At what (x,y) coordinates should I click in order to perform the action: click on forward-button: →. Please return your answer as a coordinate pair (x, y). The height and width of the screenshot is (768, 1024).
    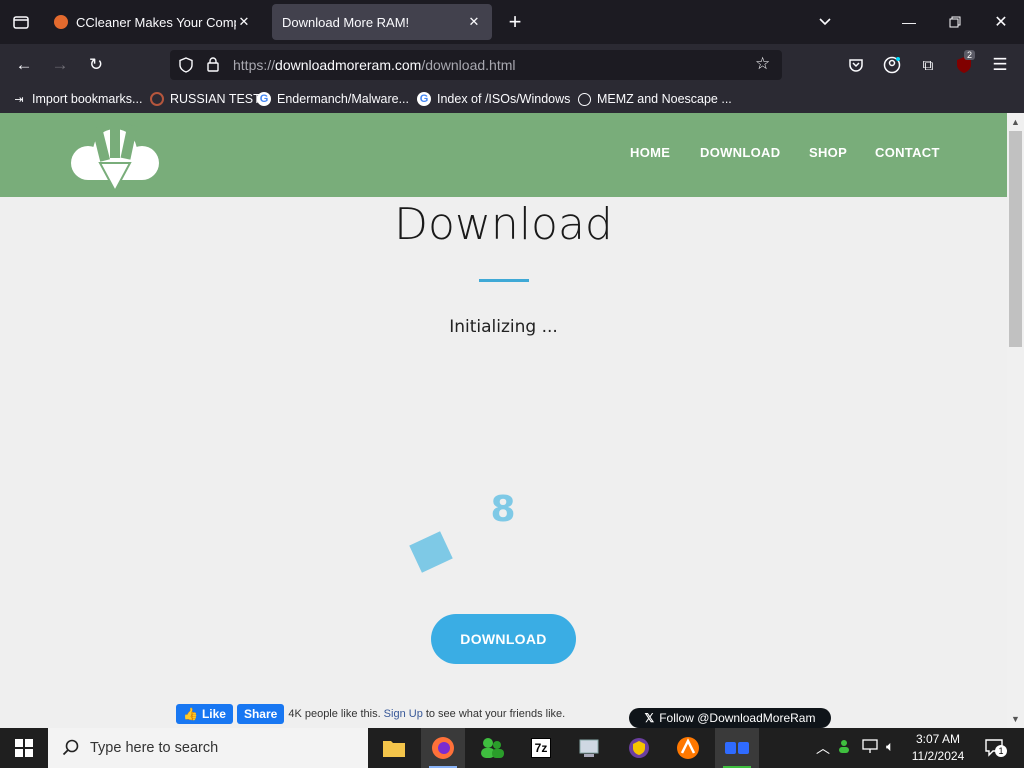
    Looking at the image, I should click on (60, 65).